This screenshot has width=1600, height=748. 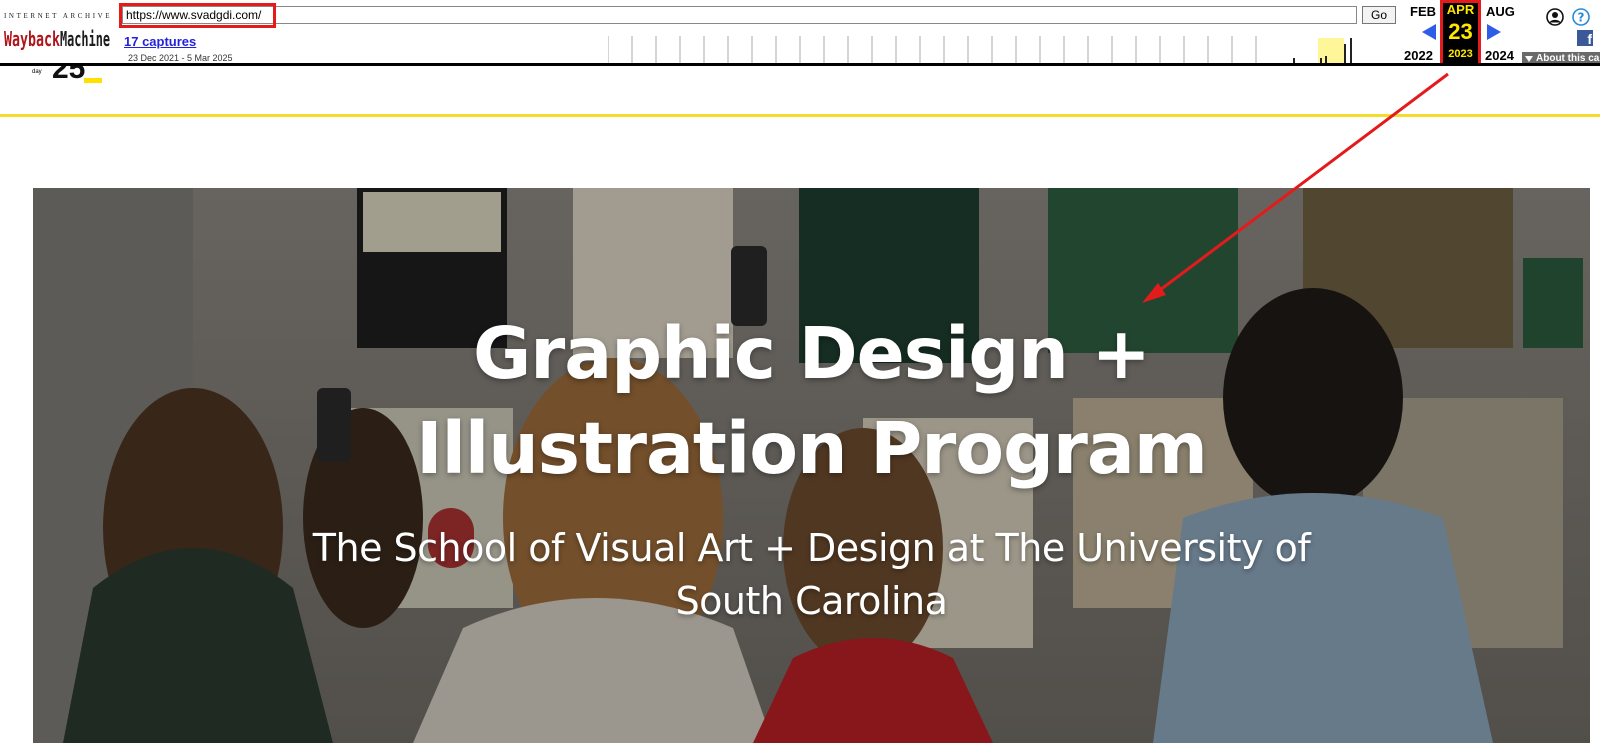 I want to click on facebook-icon: f, so click(x=1585, y=38).